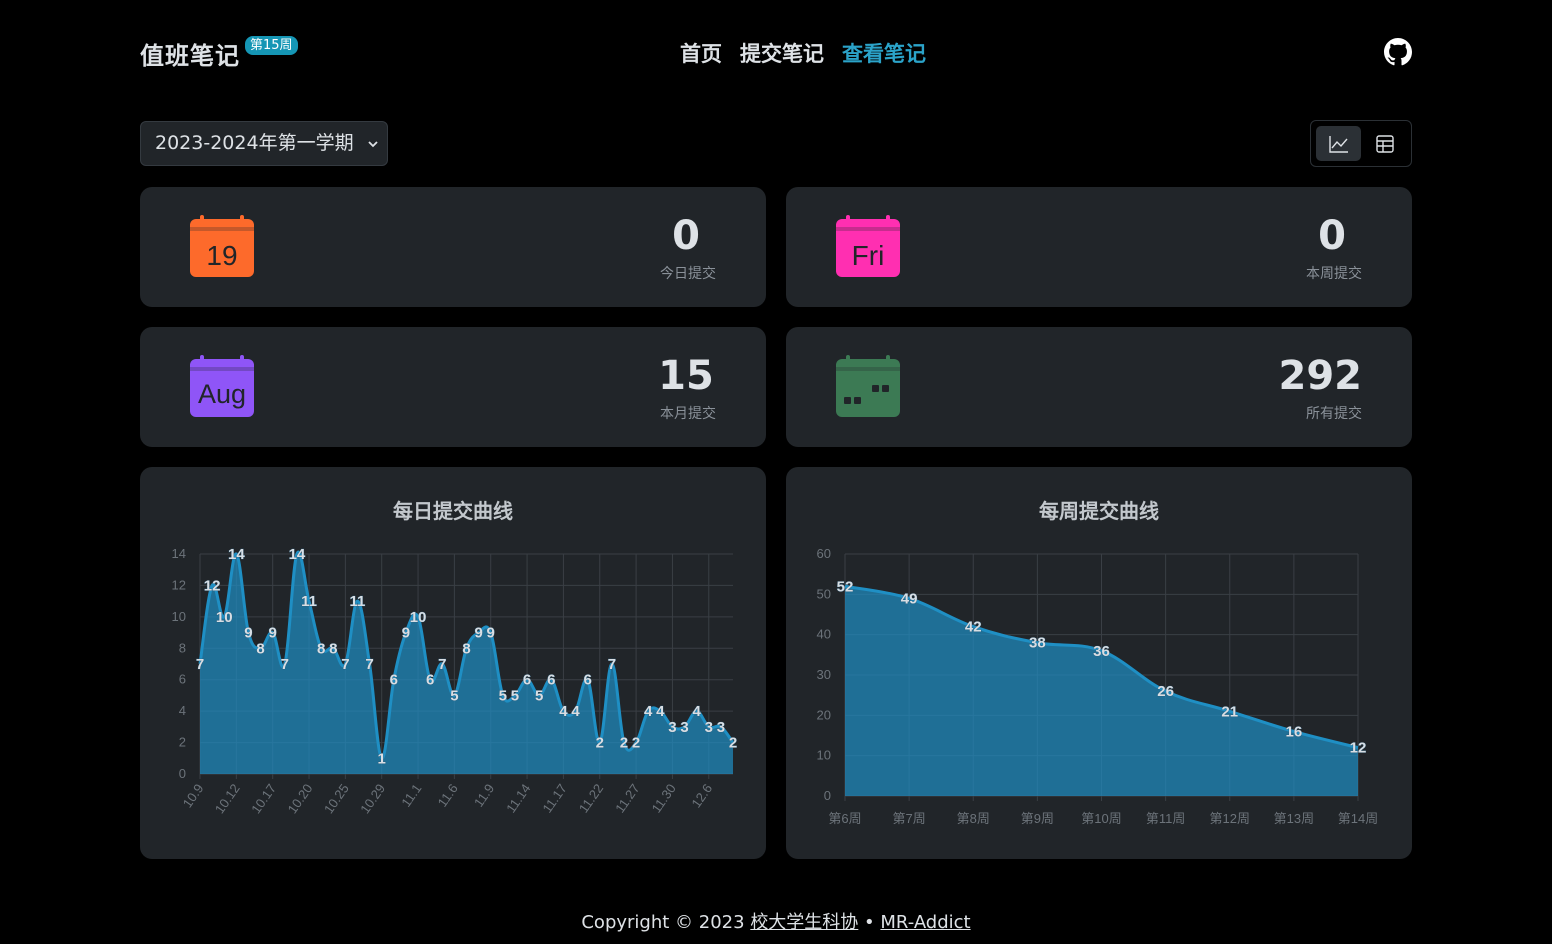 The image size is (1552, 944). Describe the element at coordinates (868, 386) in the screenshot. I see `calendar-all-icon` at that location.